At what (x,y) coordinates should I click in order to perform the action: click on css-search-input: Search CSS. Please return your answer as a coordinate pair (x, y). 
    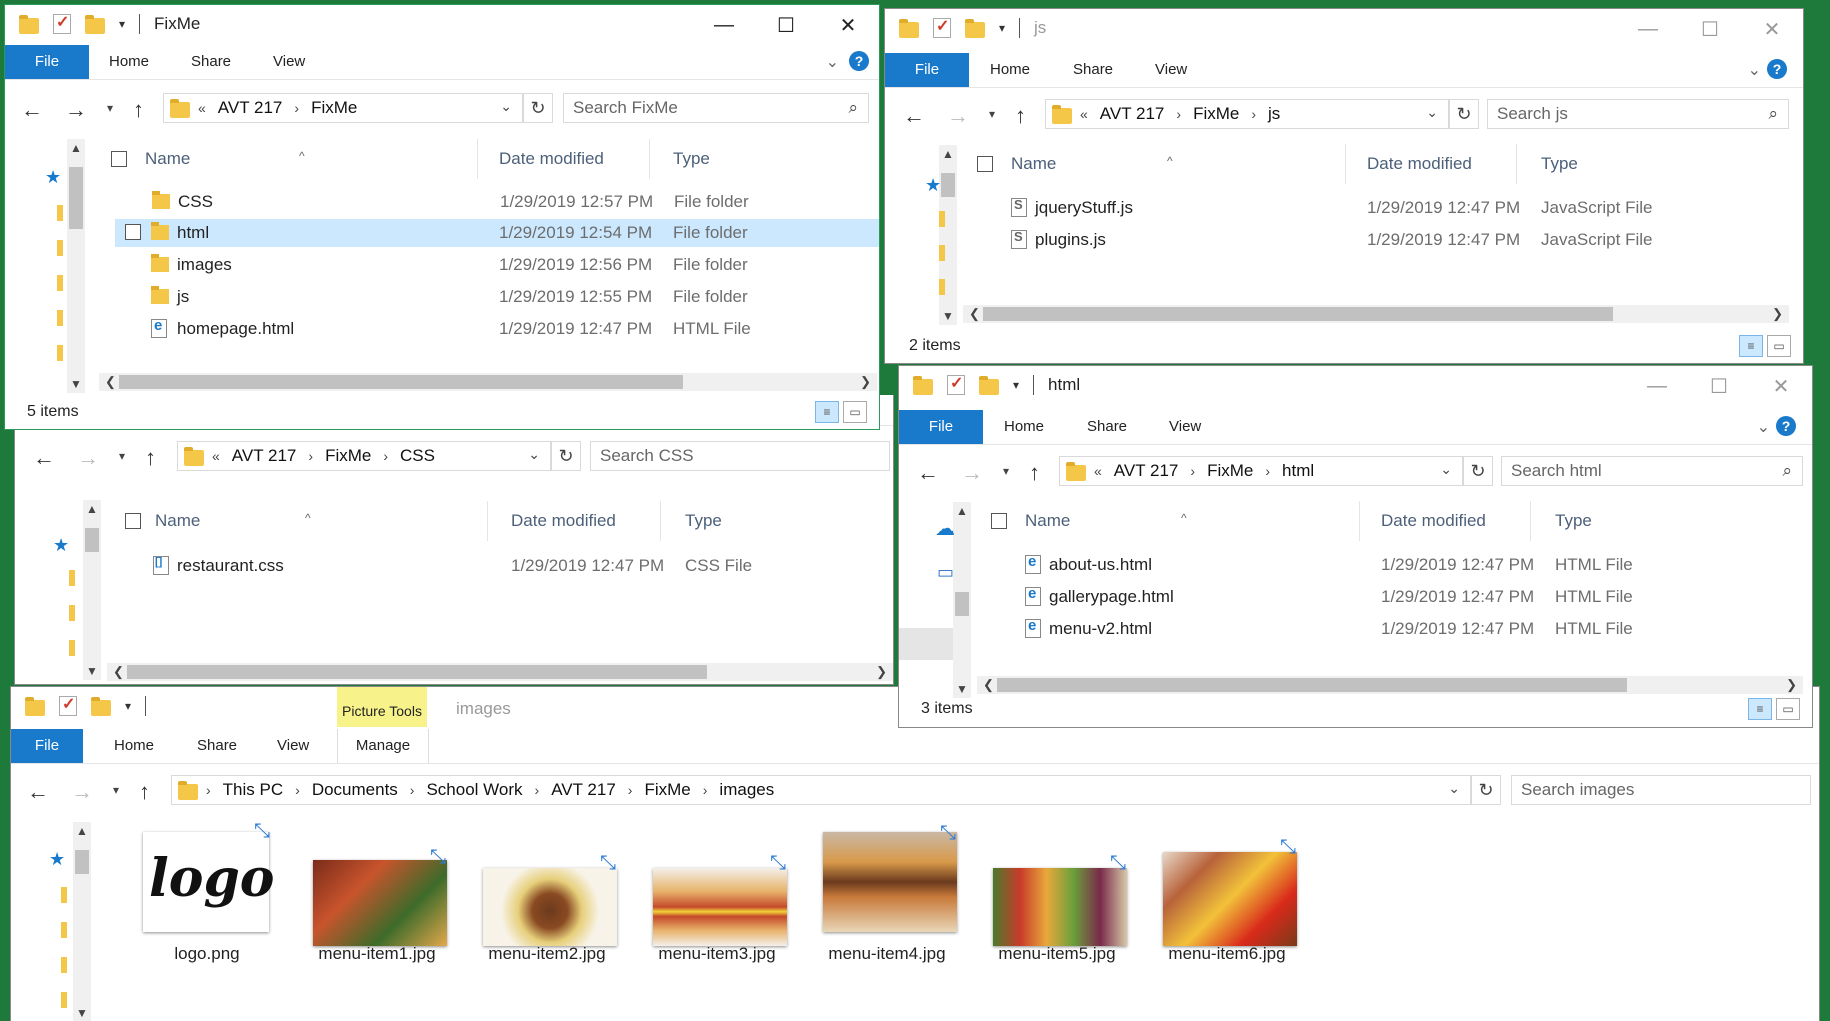
    Looking at the image, I should click on (740, 456).